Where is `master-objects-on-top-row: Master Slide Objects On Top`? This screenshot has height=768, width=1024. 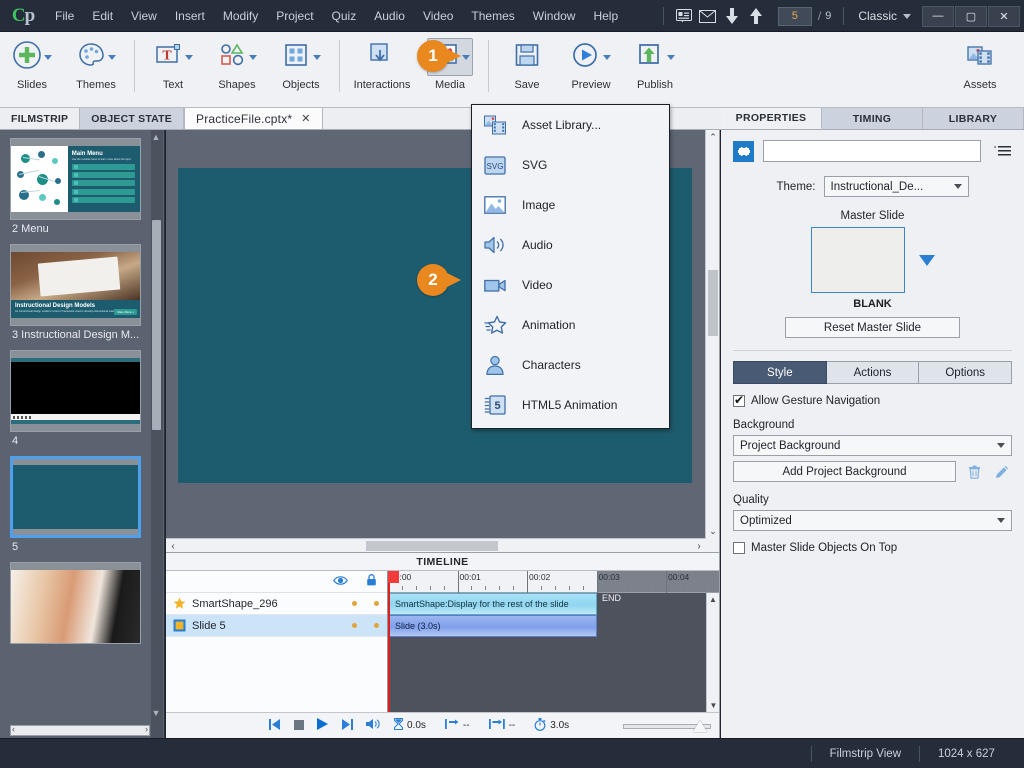 master-objects-on-top-row: Master Slide Objects On Top is located at coordinates (872, 548).